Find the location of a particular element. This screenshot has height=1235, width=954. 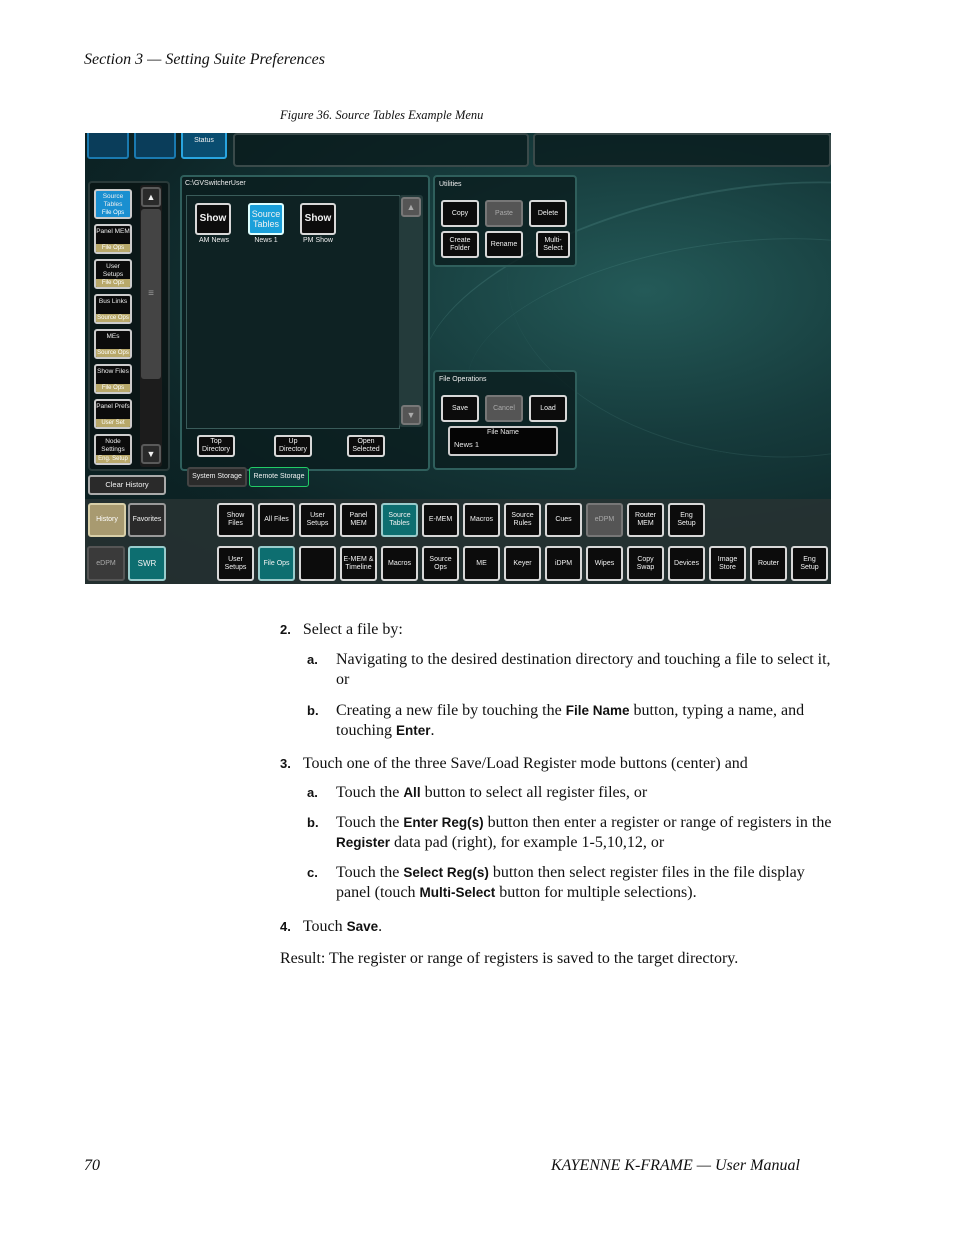

file-pm-show-label: PM Show is located at coordinates (318, 240).